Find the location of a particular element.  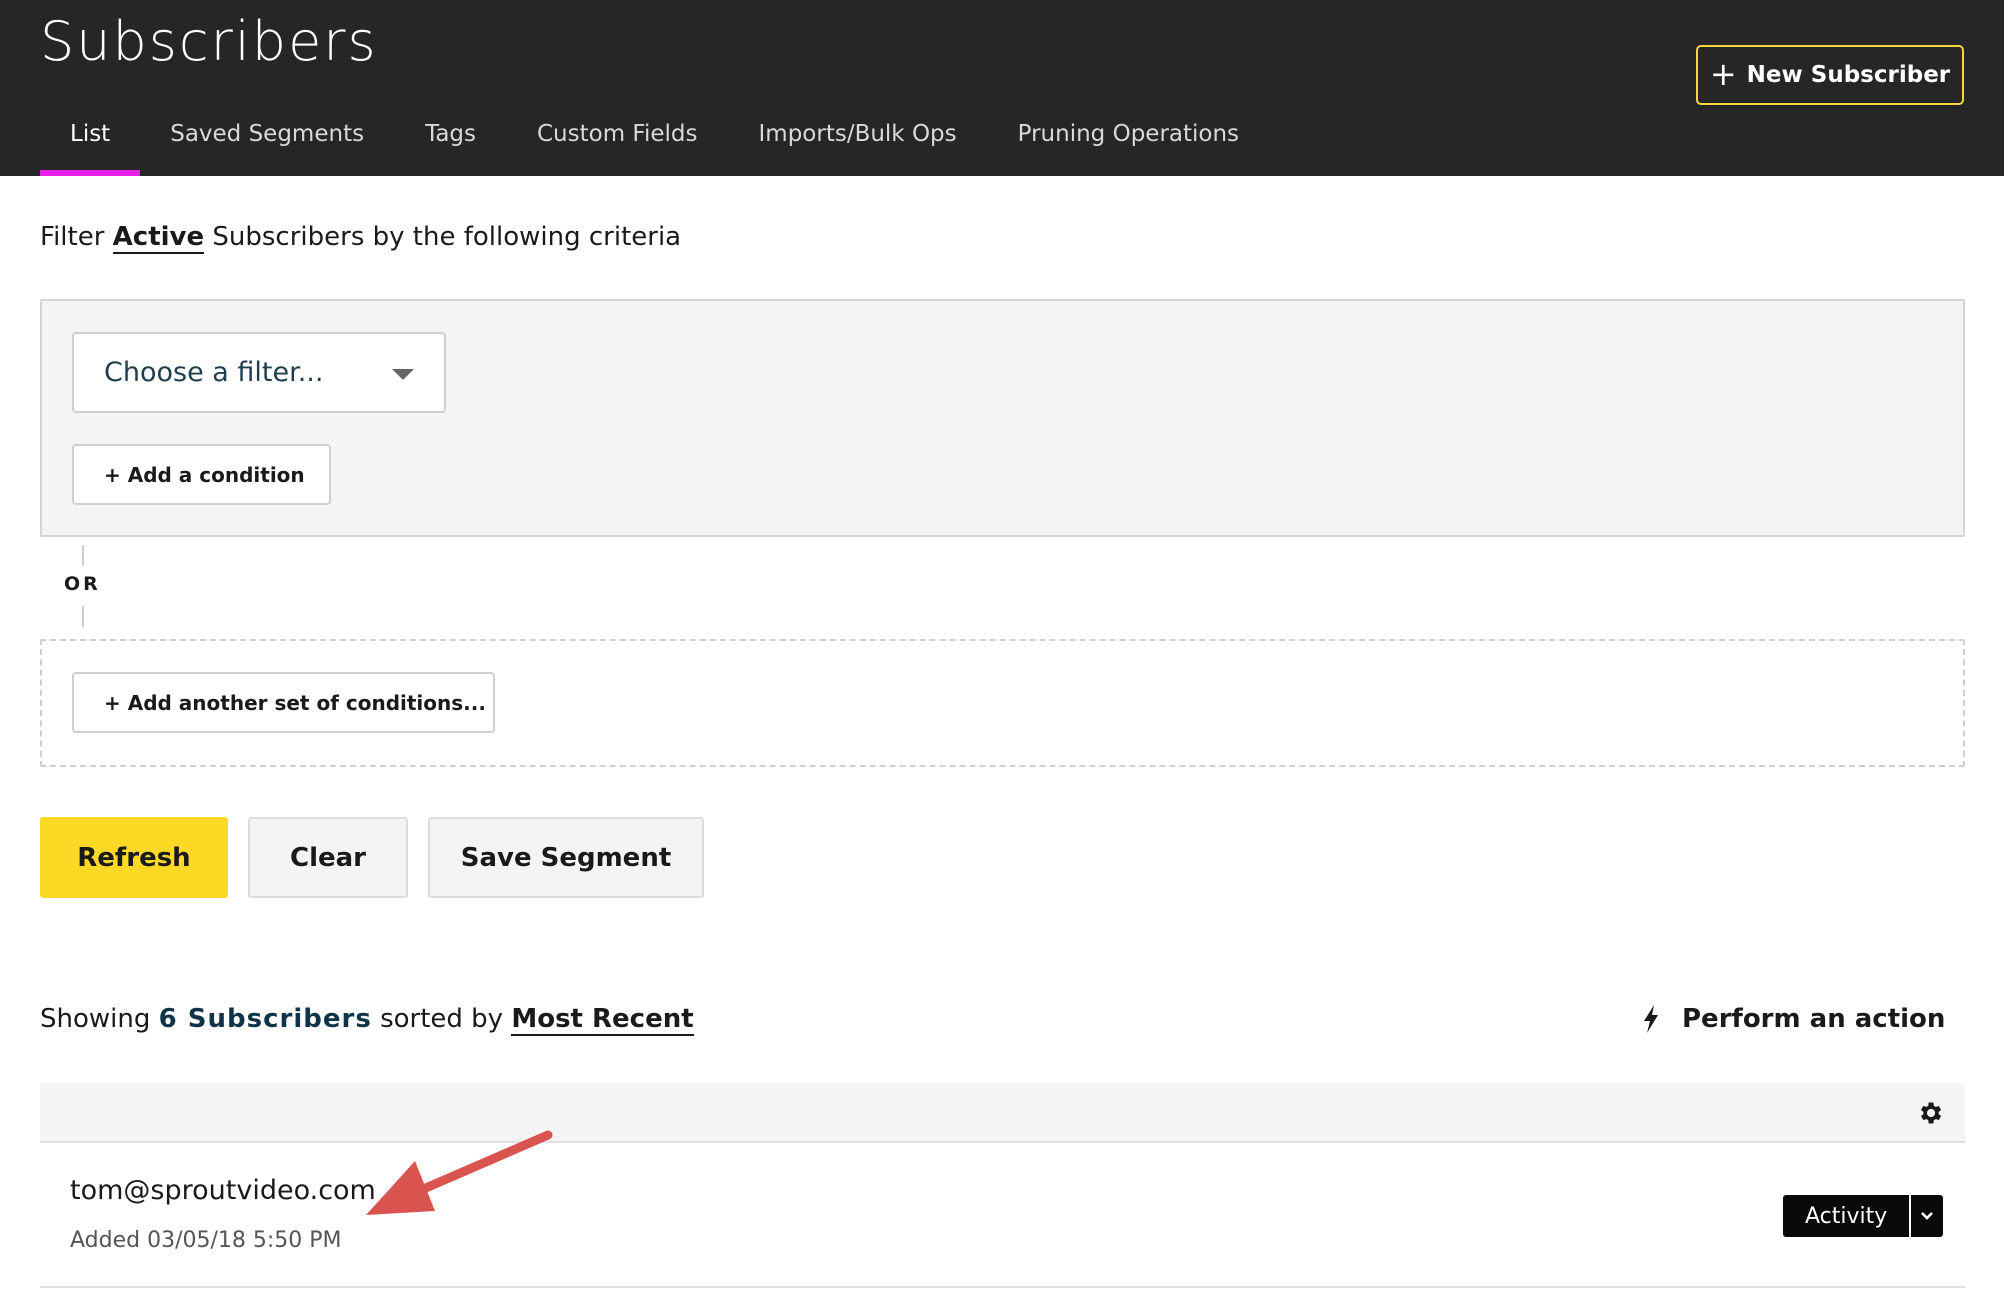

subscriber-added-date: Added 03/05/18 5:50 PM is located at coordinates (206, 1240).